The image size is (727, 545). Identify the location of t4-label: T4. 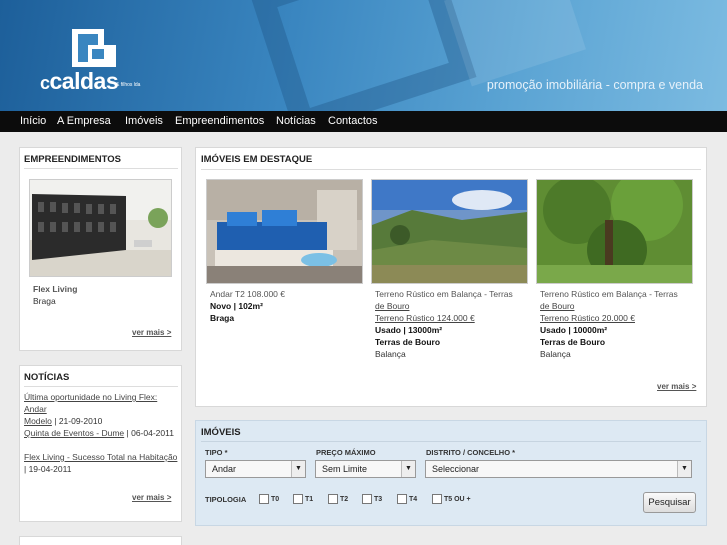
(413, 499).